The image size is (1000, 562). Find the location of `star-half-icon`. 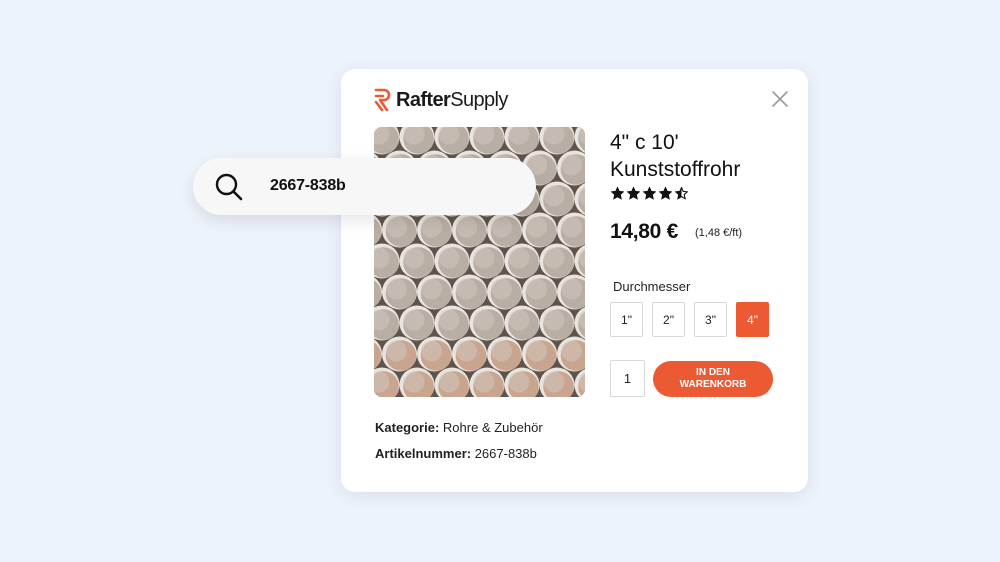

star-half-icon is located at coordinates (681, 193).